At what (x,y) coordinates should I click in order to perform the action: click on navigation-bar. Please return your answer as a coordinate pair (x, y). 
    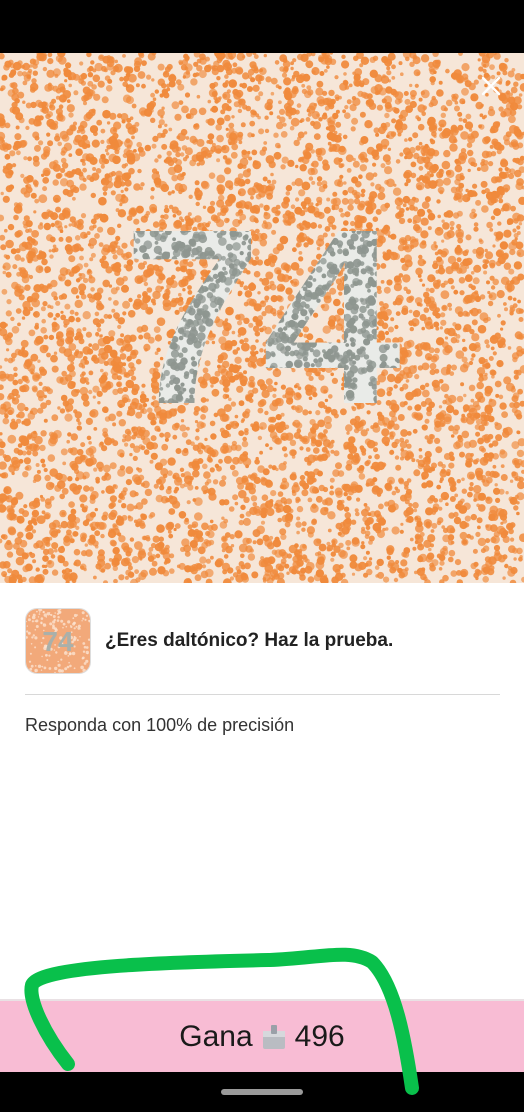
    Looking at the image, I should click on (262, 1092).